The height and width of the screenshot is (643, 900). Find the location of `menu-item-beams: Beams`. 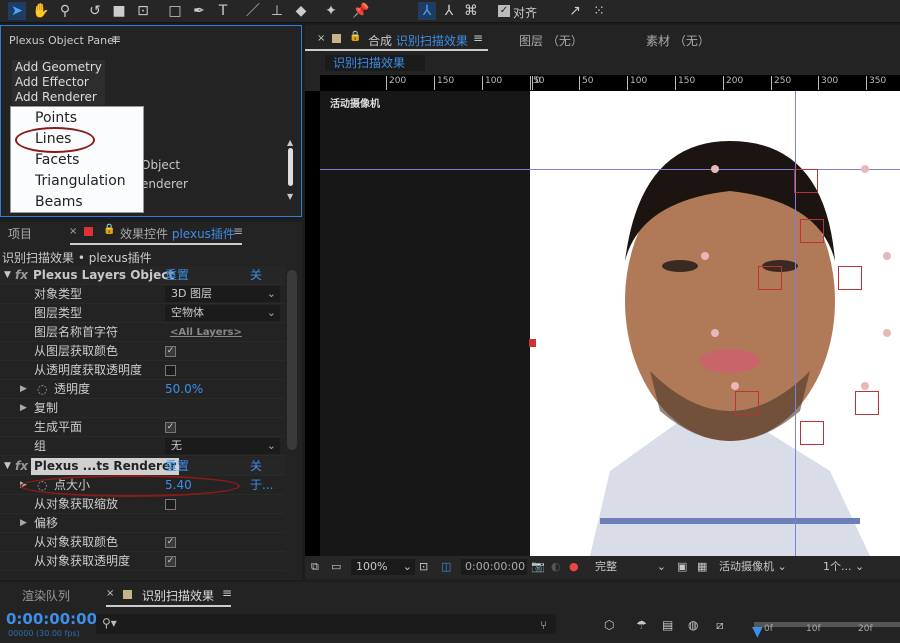

menu-item-beams: Beams is located at coordinates (59, 202).